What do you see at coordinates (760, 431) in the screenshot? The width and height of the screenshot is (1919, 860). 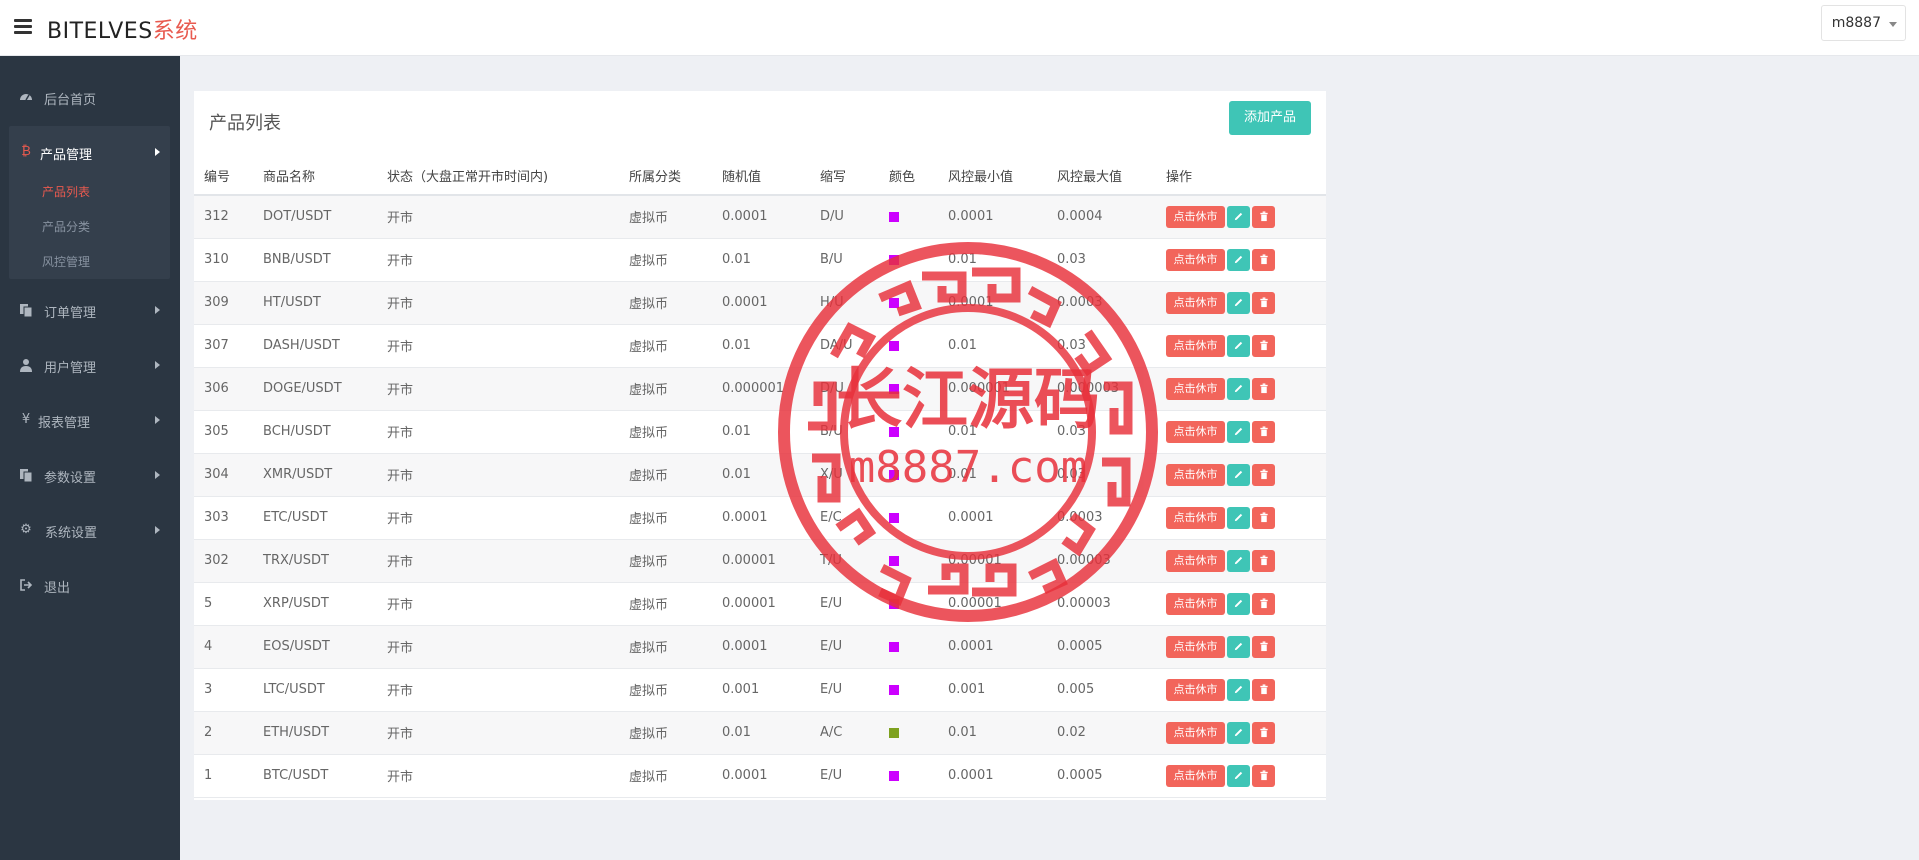 I see `table-row: 305 BCH/USDT 开市 虚拟币 0.01 B/U 0.01 0.03 点击休市` at bounding box center [760, 431].